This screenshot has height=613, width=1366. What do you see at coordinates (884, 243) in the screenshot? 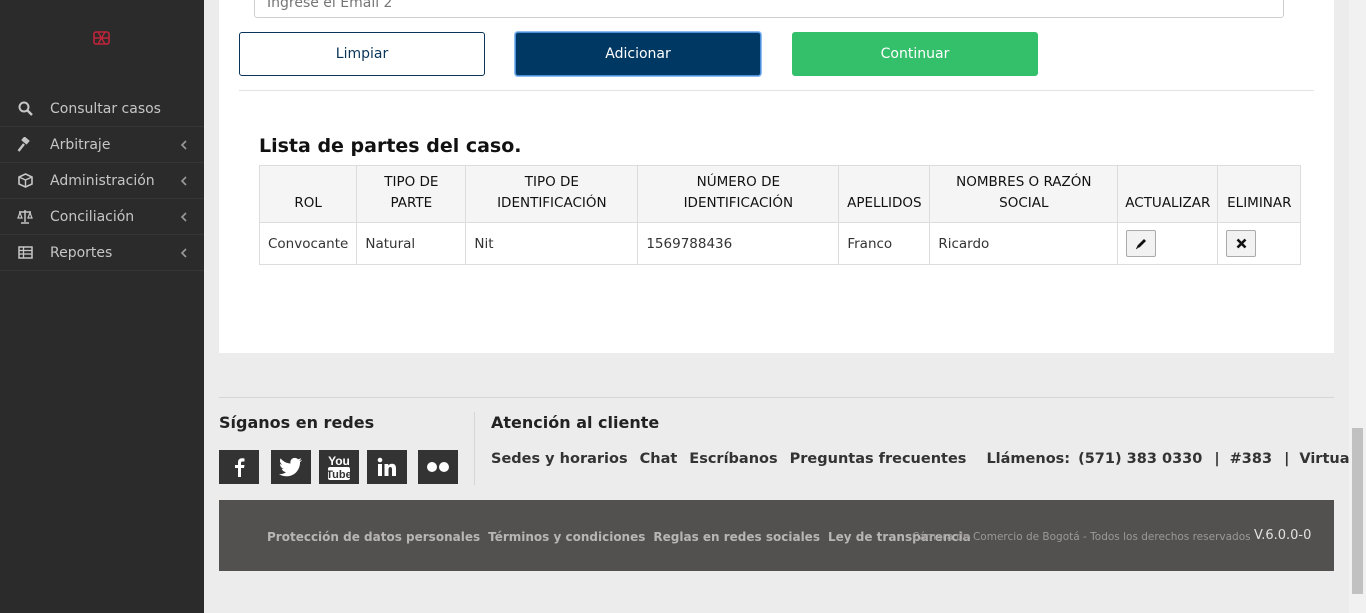
I see `cell-apellidos: Franco` at bounding box center [884, 243].